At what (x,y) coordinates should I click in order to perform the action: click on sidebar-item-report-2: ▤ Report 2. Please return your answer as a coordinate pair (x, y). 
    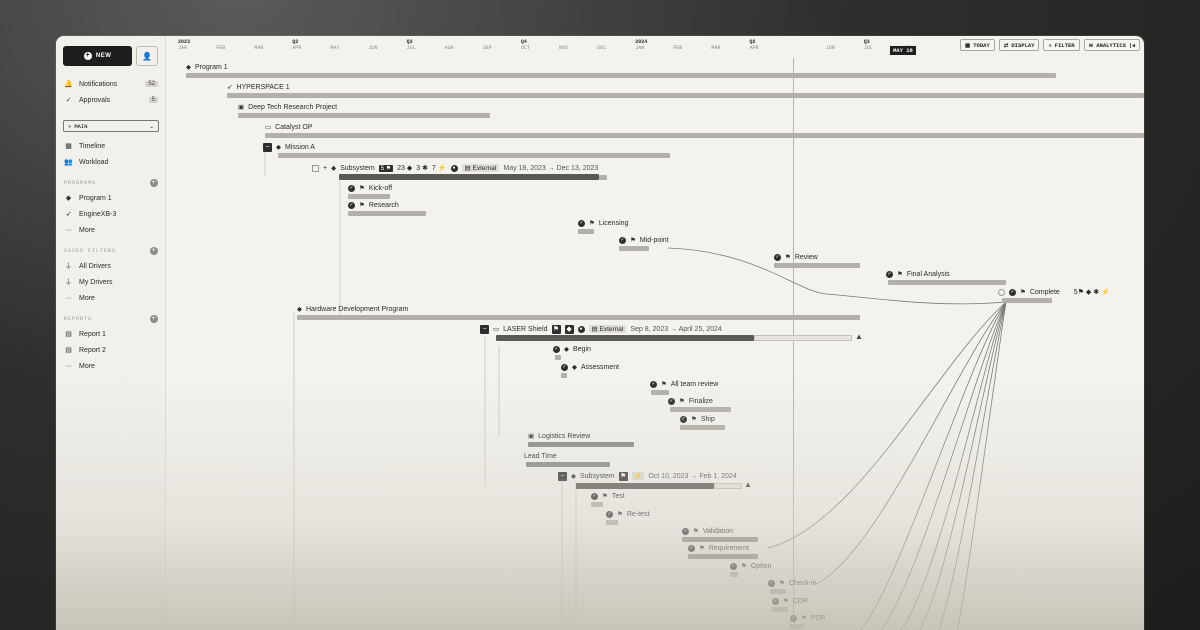
    Looking at the image, I should click on (110, 350).